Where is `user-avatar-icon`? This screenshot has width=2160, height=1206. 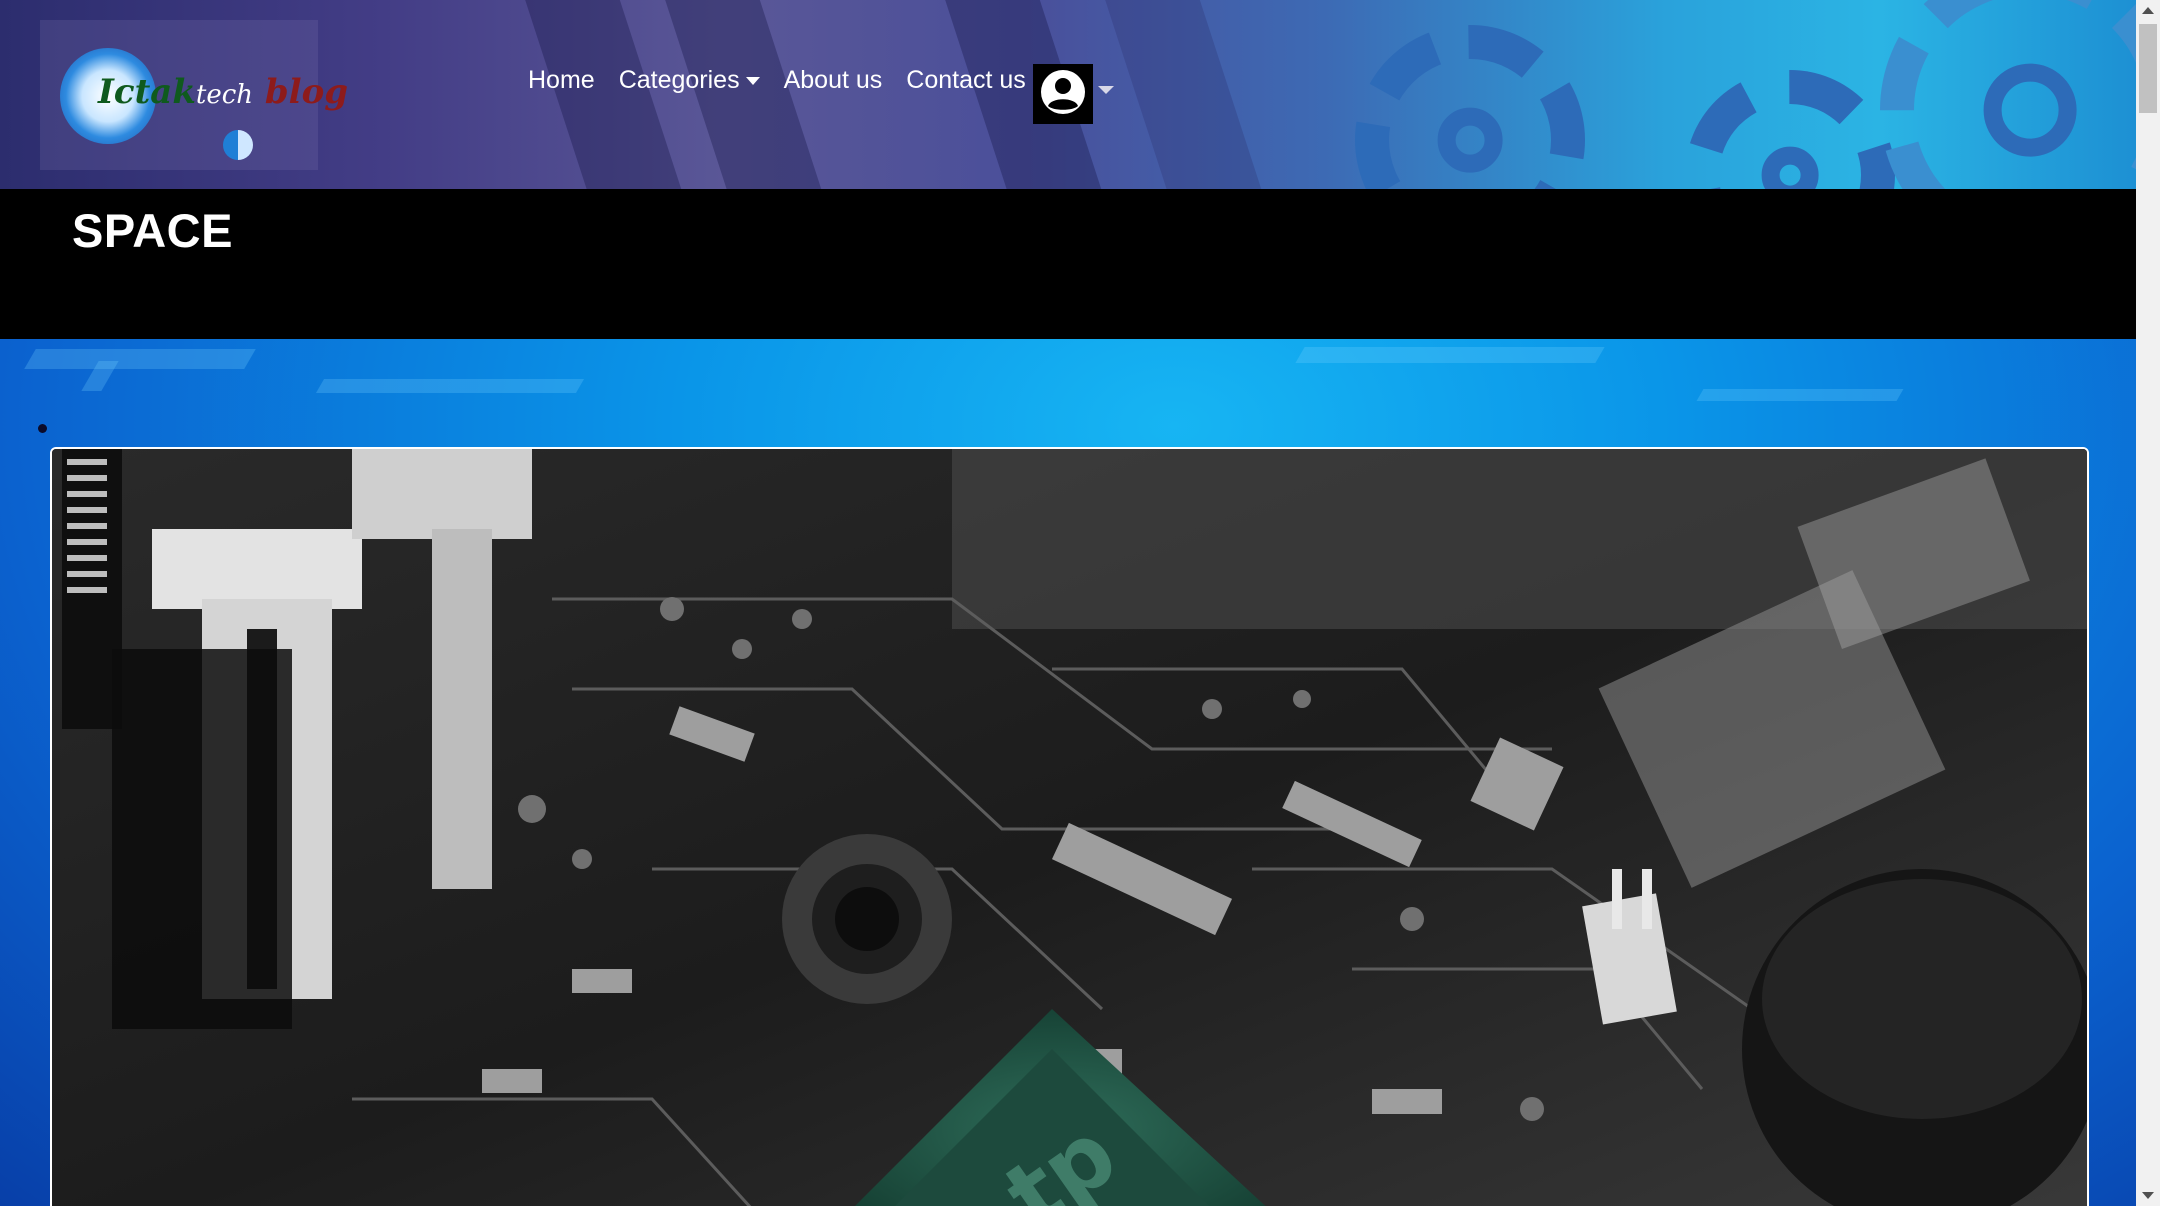
user-avatar-icon is located at coordinates (1063, 92).